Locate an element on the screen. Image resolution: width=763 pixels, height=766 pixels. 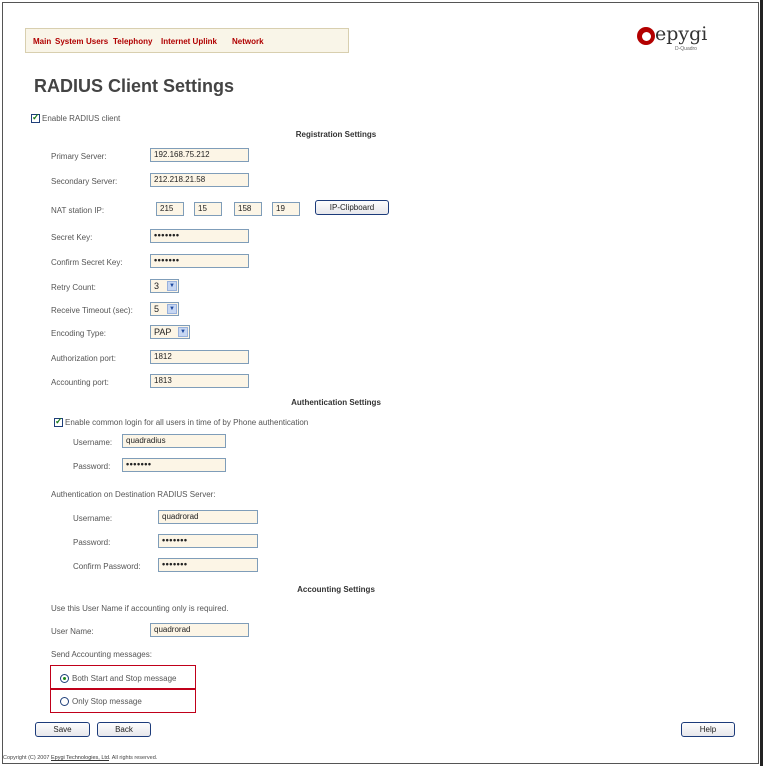
secondary-server-input: 212.218.21.58 is located at coordinates (199, 180).